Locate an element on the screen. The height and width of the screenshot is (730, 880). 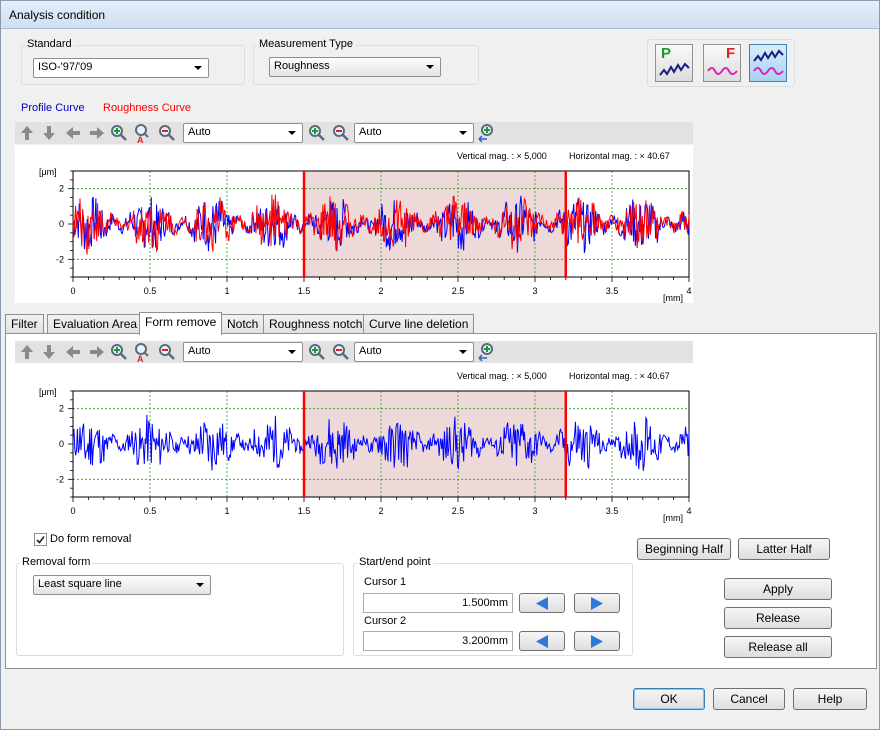
cursor2-field: 3.200mm is located at coordinates (438, 641).